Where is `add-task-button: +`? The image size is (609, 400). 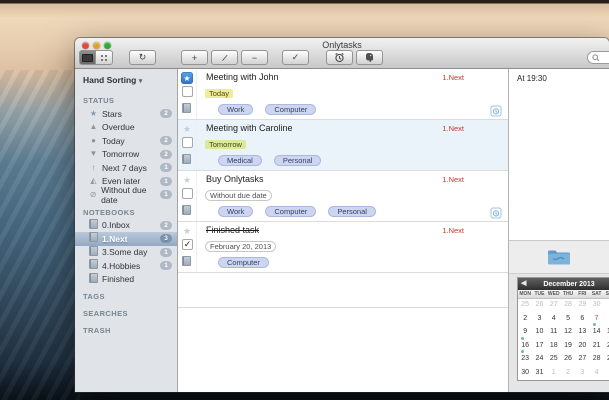
add-task-button: + is located at coordinates (194, 57).